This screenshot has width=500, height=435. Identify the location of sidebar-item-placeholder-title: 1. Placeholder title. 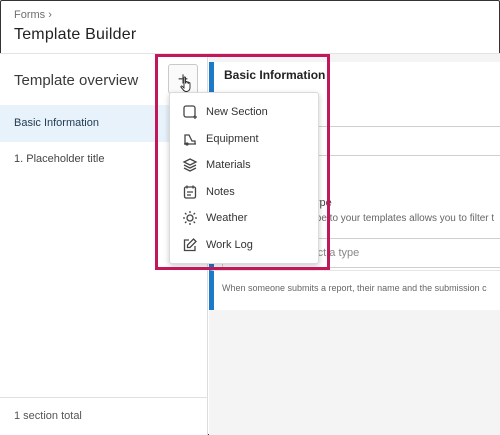
(59, 159).